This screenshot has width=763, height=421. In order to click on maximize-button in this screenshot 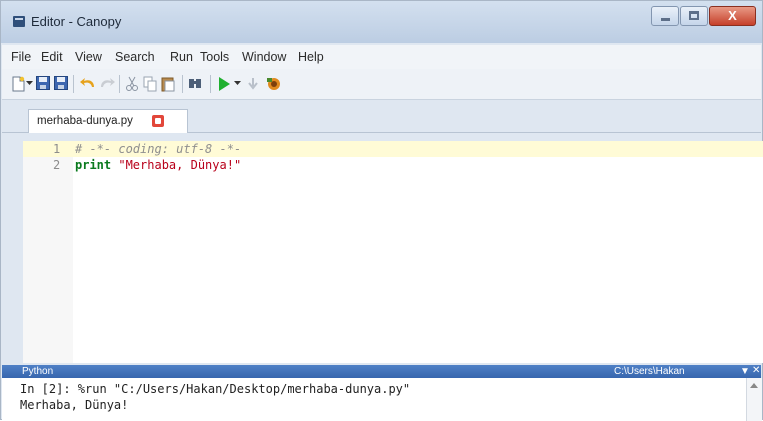, I will do `click(694, 16)`.